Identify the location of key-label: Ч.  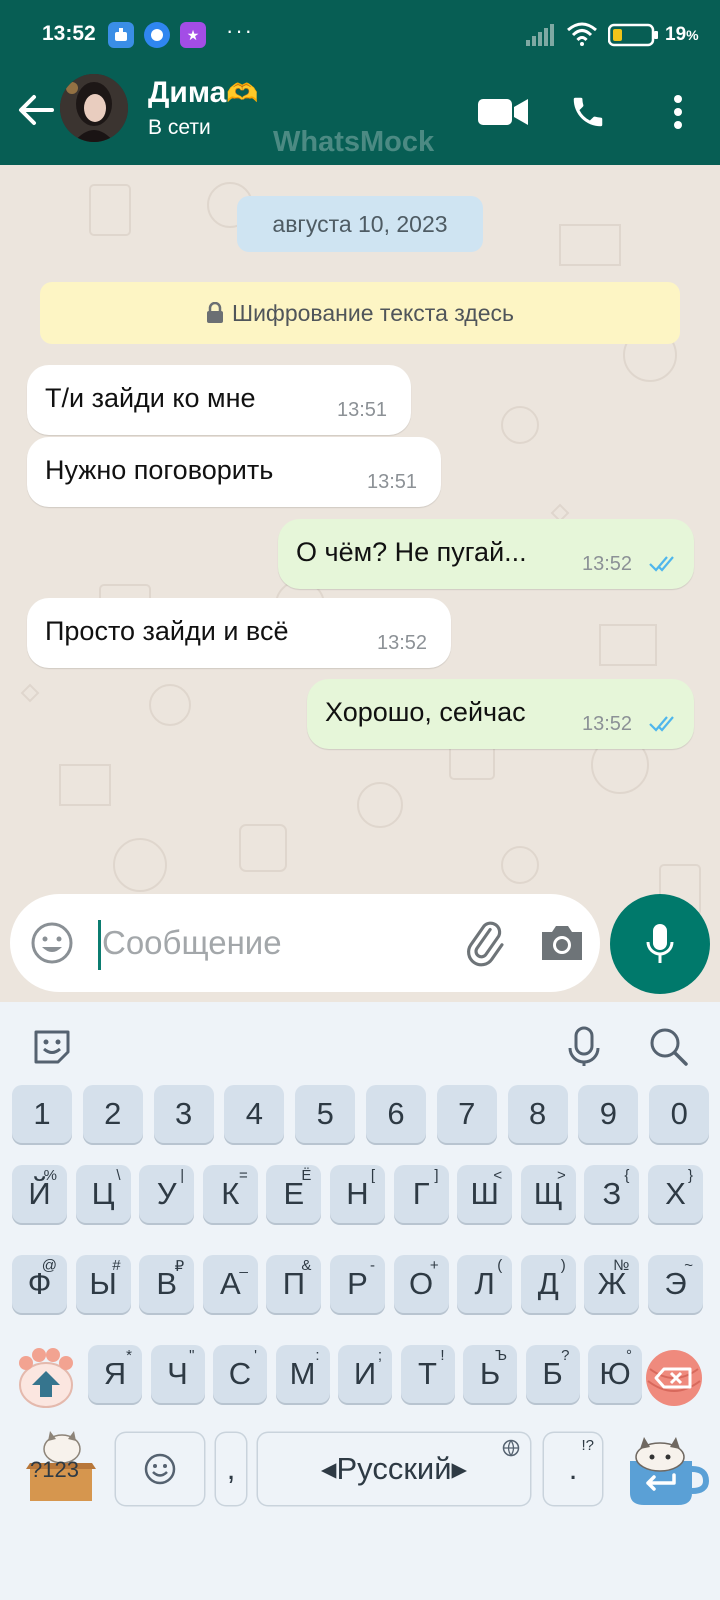
(177, 1373).